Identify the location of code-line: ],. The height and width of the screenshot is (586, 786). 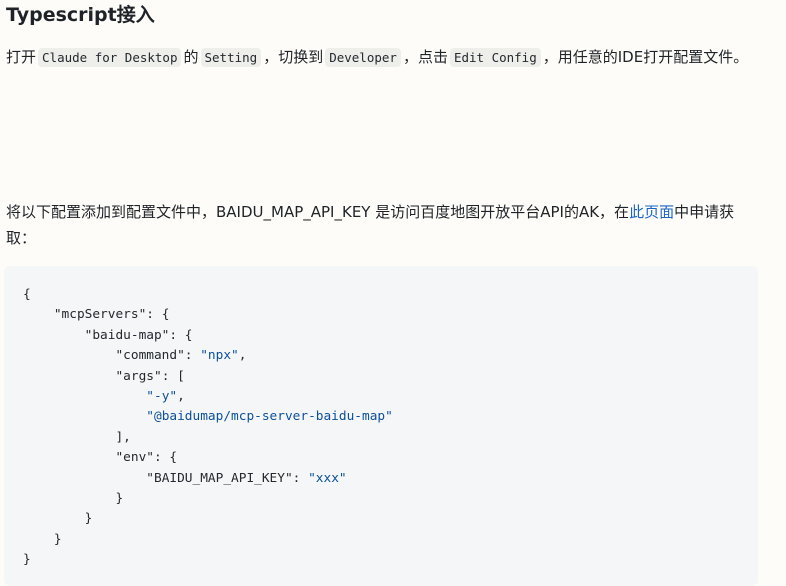
(77, 437).